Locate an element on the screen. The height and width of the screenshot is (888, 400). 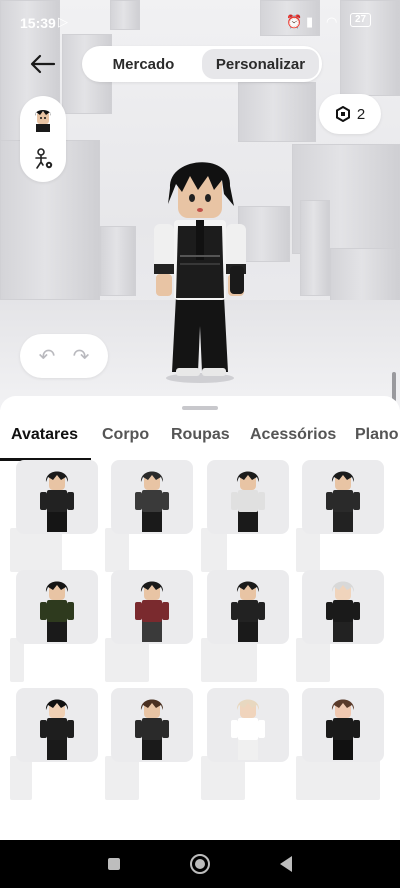
undo-icon: ↶ is located at coordinates (47, 356).